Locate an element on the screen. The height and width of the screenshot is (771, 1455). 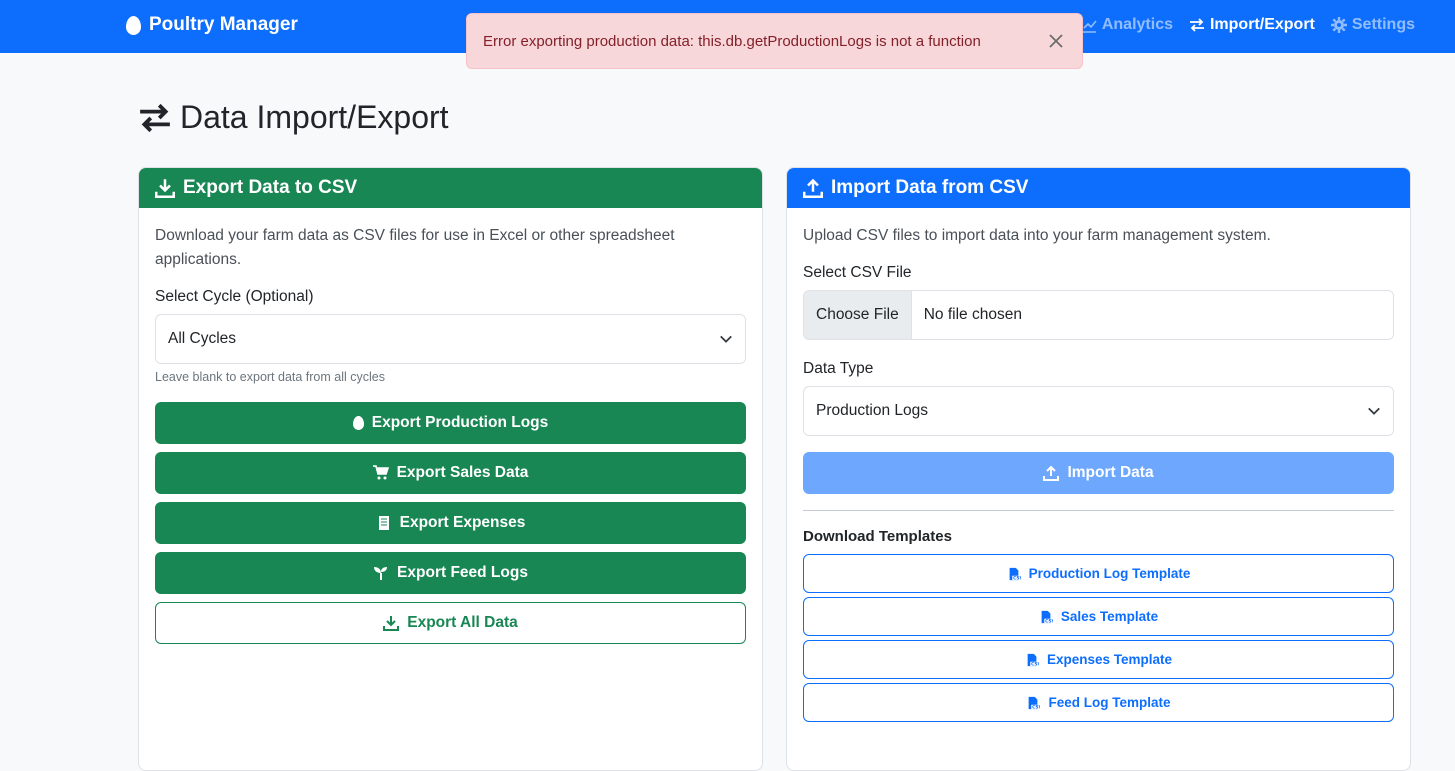
cycle-select: All Cycles is located at coordinates (450, 339).